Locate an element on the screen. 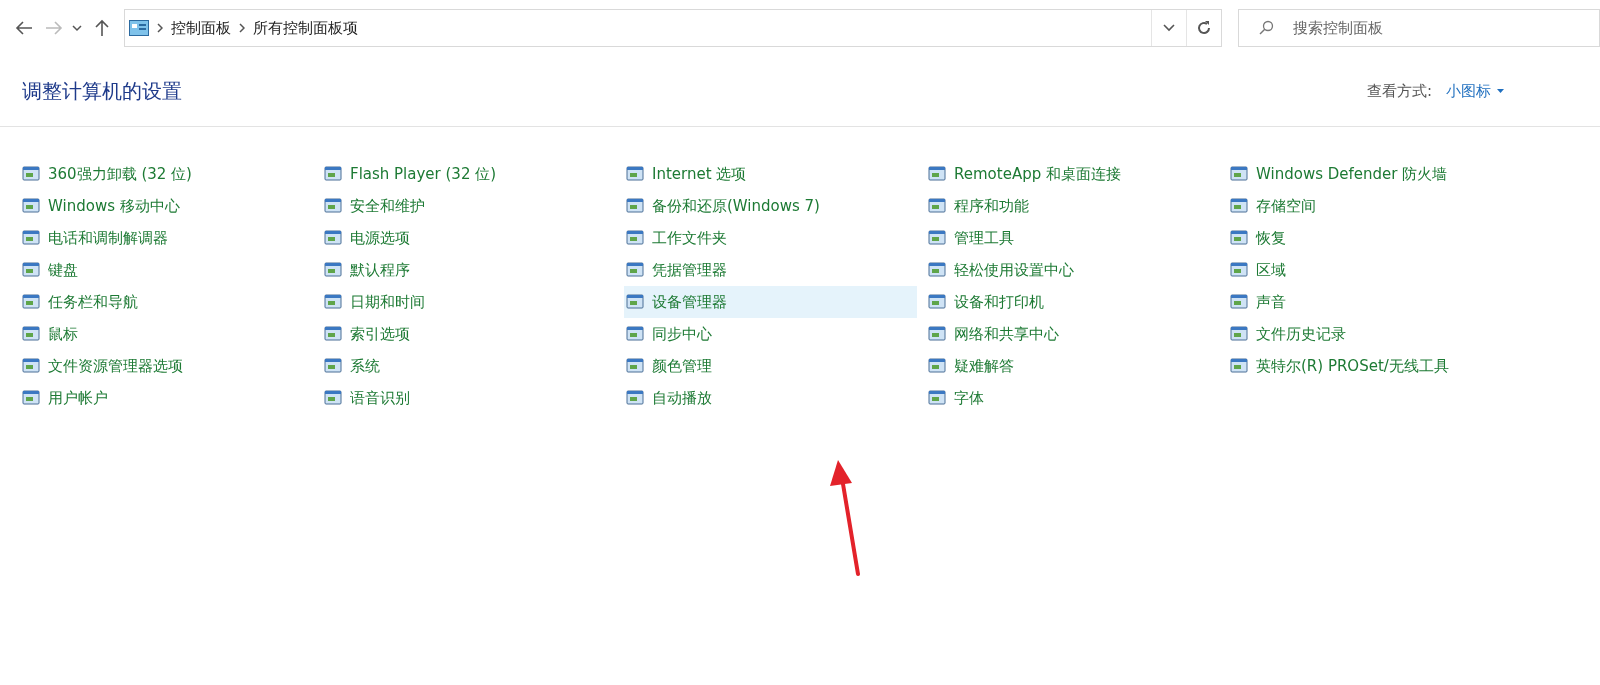 Image resolution: width=1600 pixels, height=685 pixels. control-panel-item: 设备和打印机 is located at coordinates (1072, 302).